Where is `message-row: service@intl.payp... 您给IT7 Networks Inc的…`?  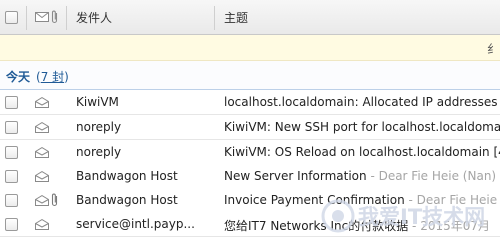
message-row: service@intl.payp... 您给IT7 Networks Inc的… is located at coordinates (250, 224).